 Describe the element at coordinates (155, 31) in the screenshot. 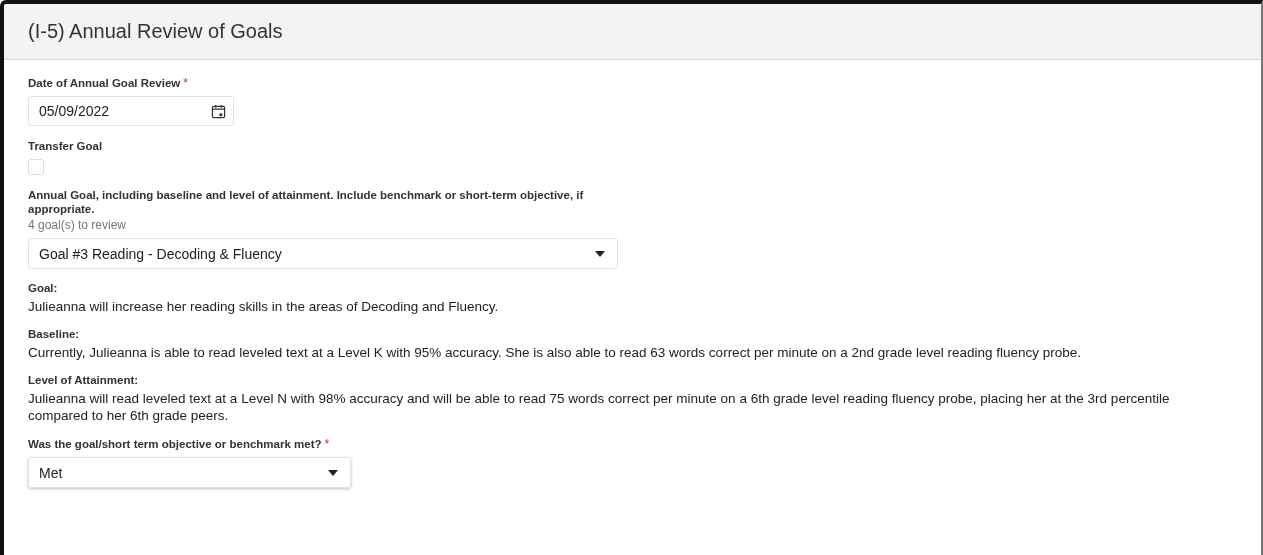

I see `panel-title: (I-5) Annual Review of Goals` at that location.